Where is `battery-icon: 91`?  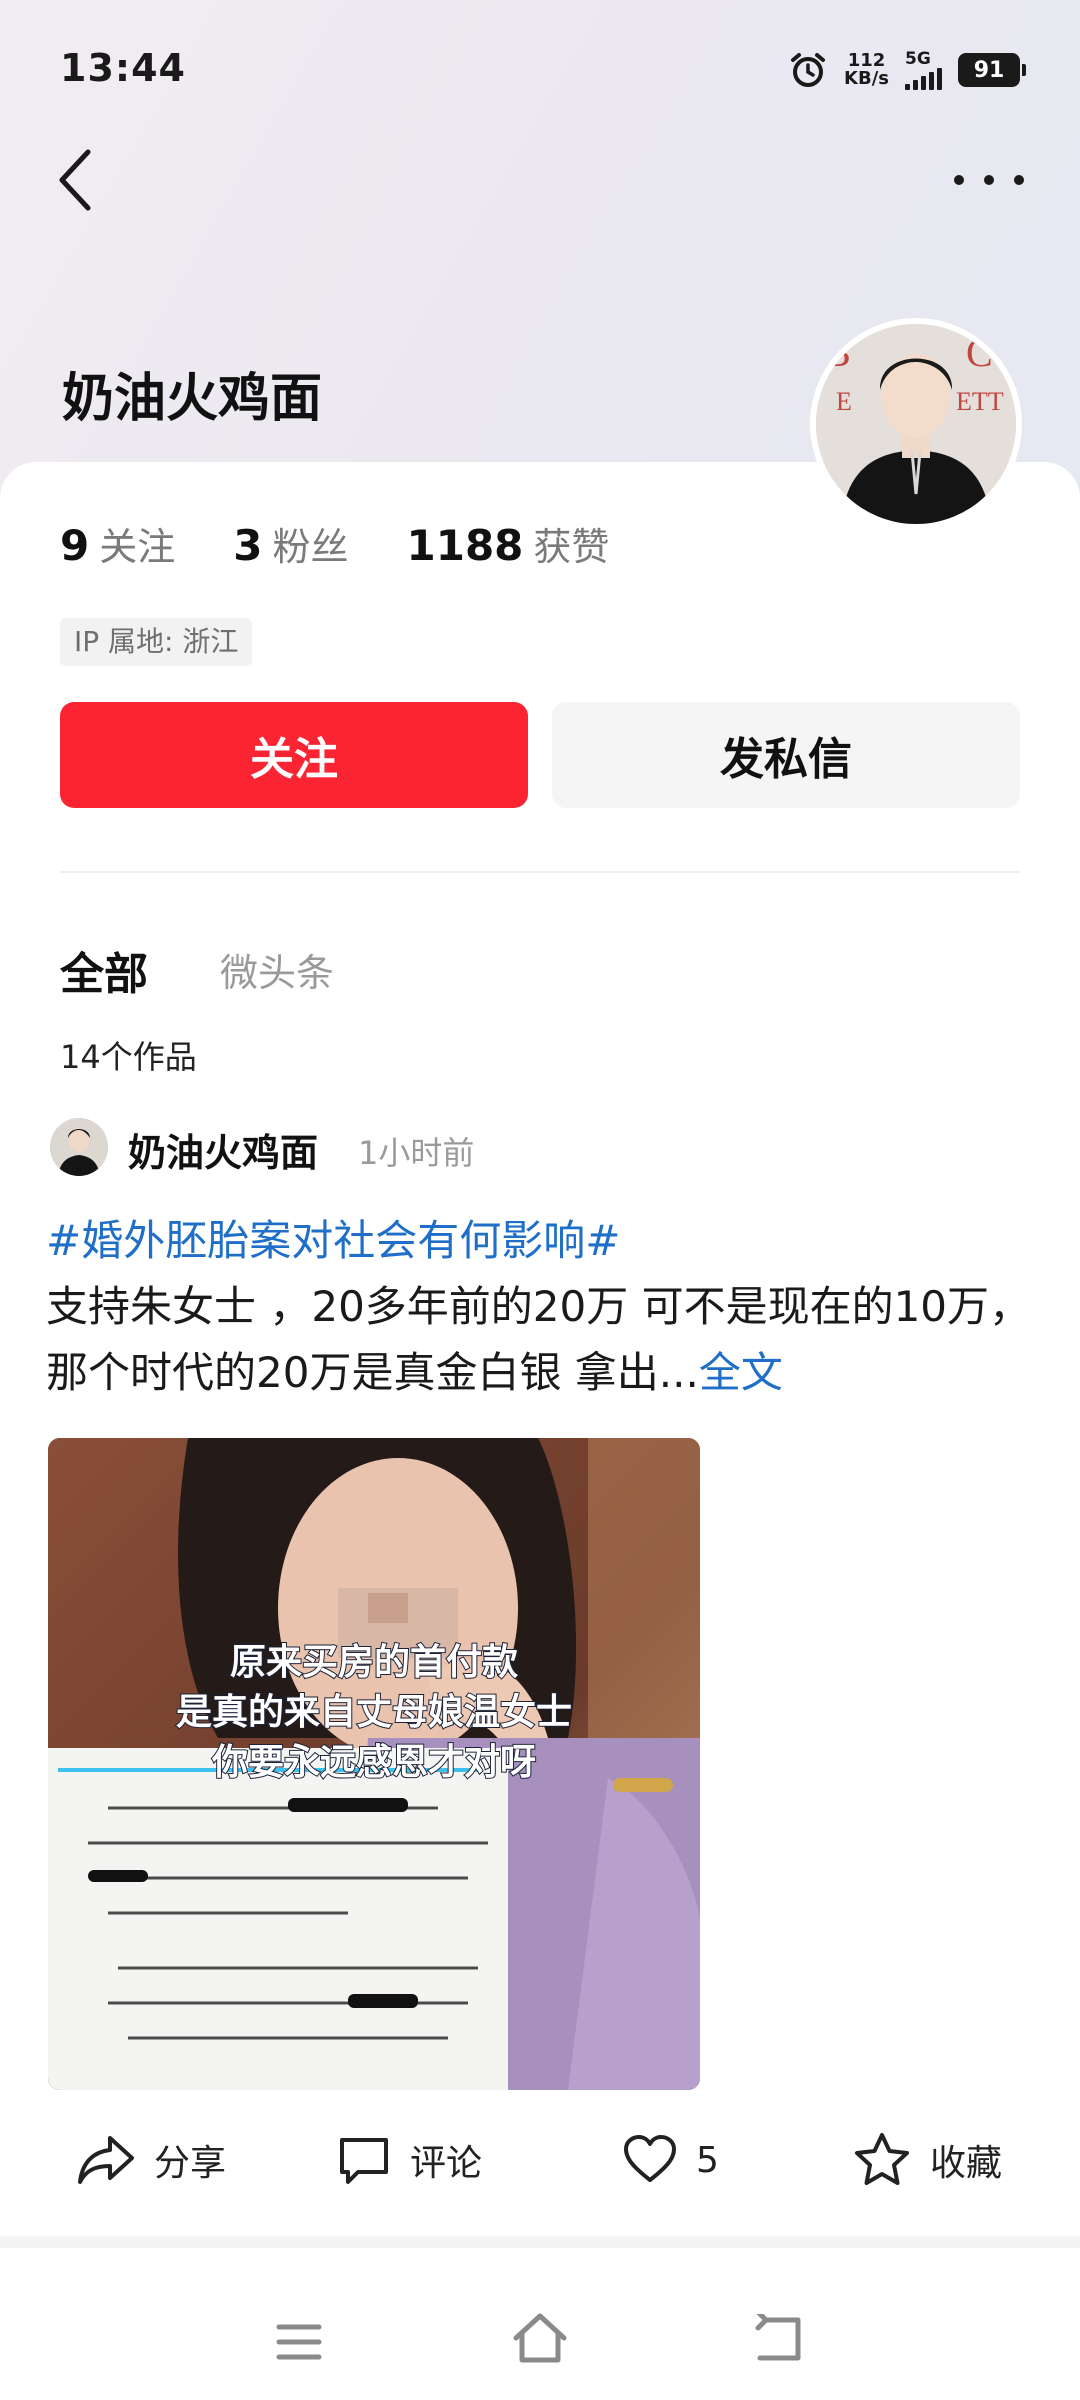
battery-icon: 91 is located at coordinates (992, 70).